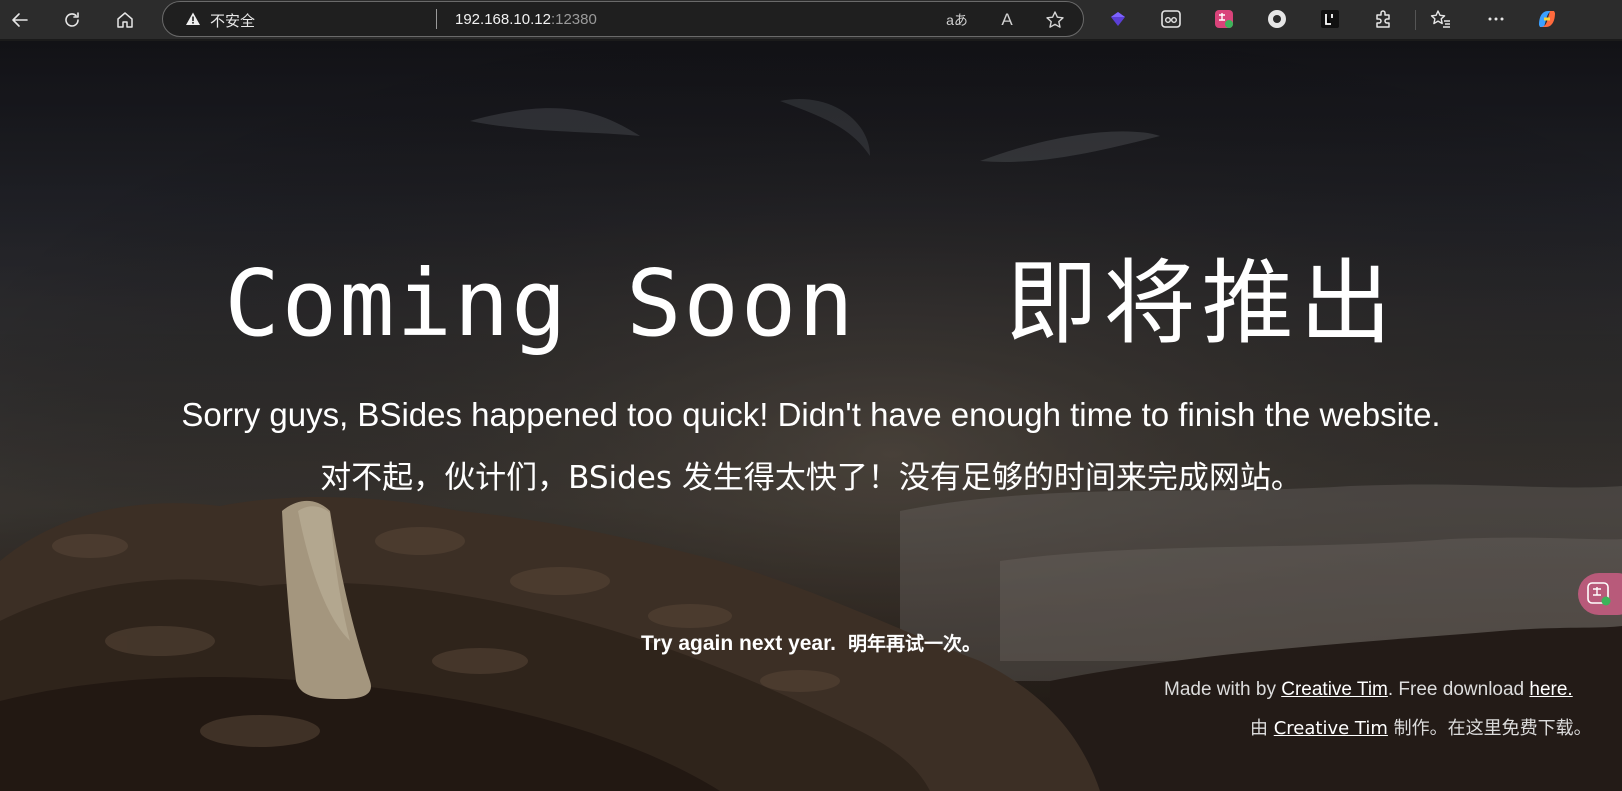 The width and height of the screenshot is (1622, 791). What do you see at coordinates (1441, 19) in the screenshot?
I see `star-list-icon` at bounding box center [1441, 19].